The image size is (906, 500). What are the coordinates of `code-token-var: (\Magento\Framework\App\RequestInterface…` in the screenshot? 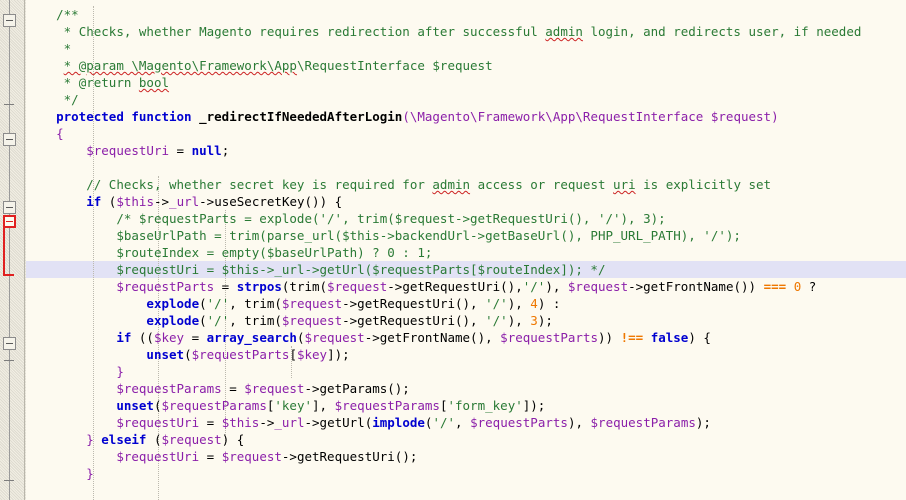 It's located at (590, 116).